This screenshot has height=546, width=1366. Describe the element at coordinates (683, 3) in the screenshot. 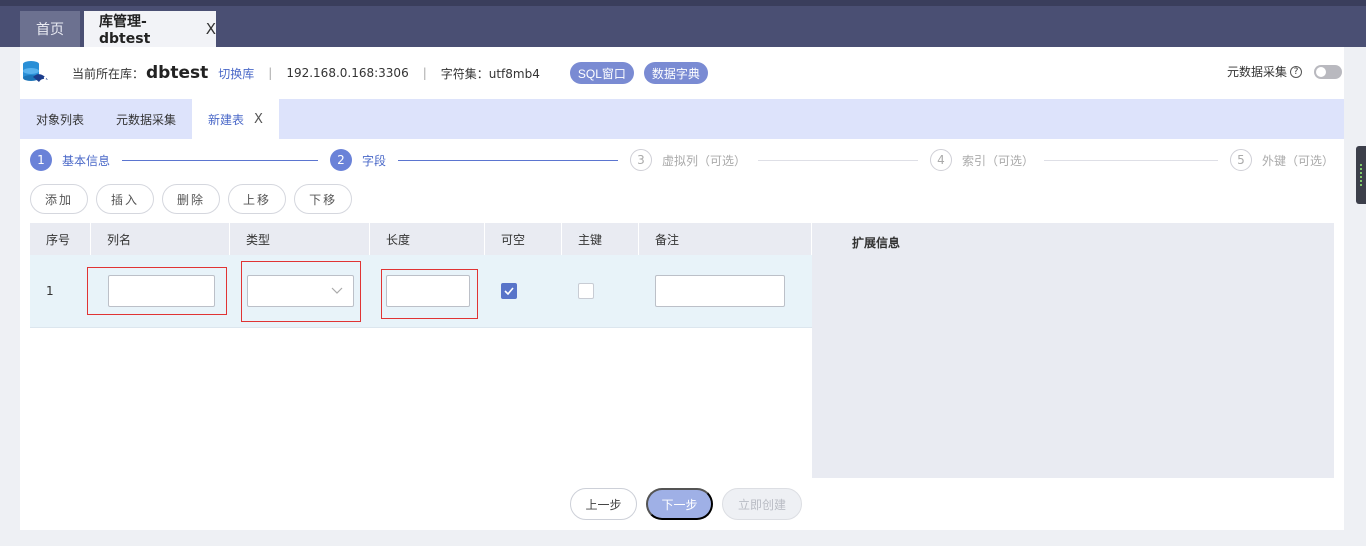

I see `top-stripe` at that location.